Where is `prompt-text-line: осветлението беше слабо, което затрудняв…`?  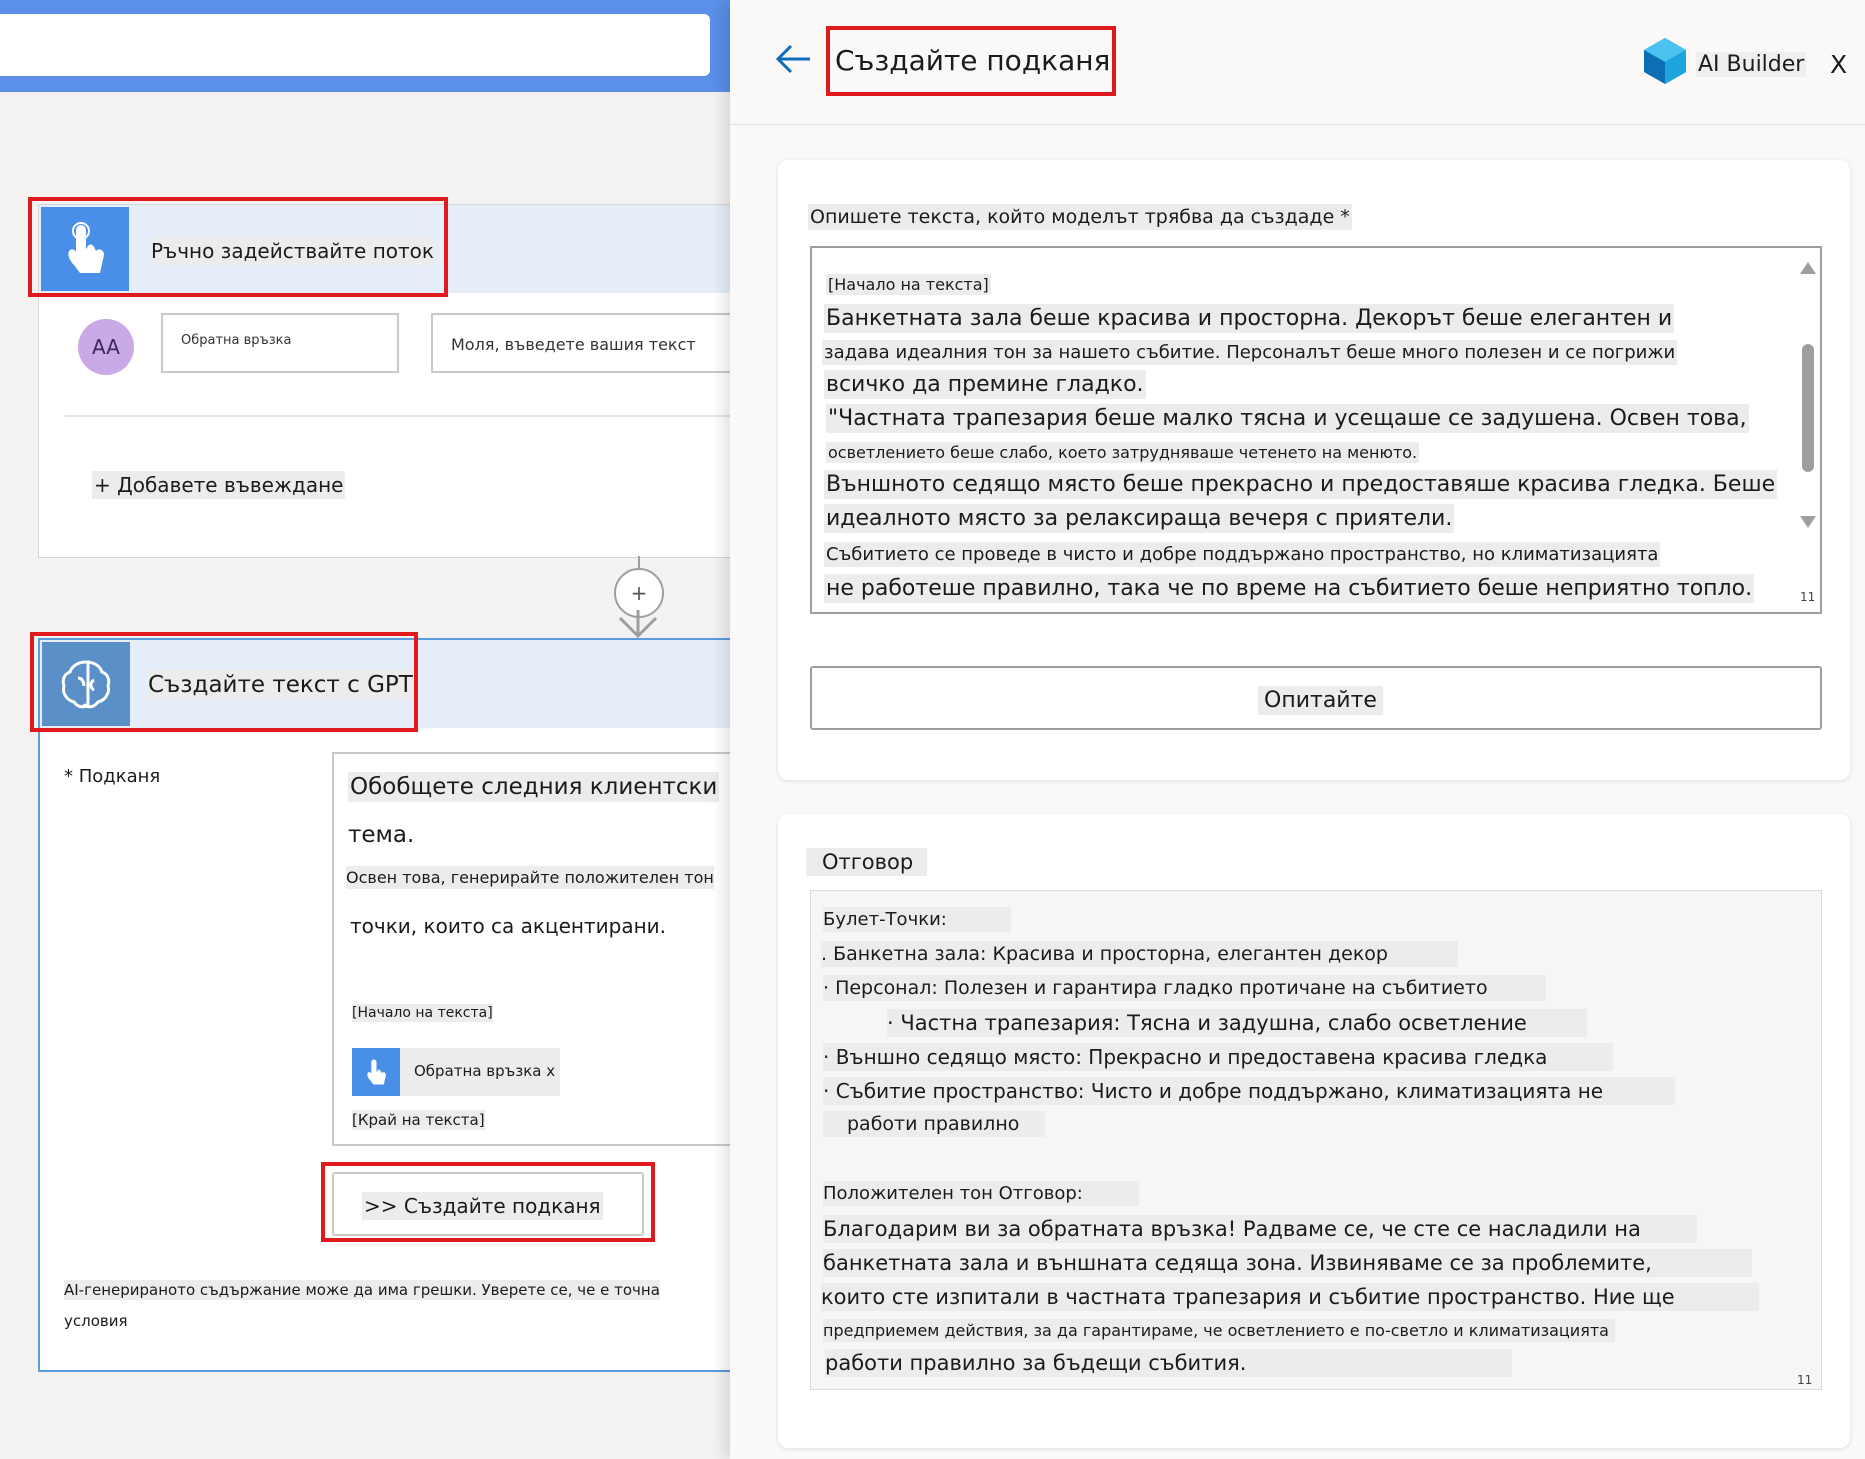
prompt-text-line: осветлението беше слабо, което затрудняв… is located at coordinates (1123, 452).